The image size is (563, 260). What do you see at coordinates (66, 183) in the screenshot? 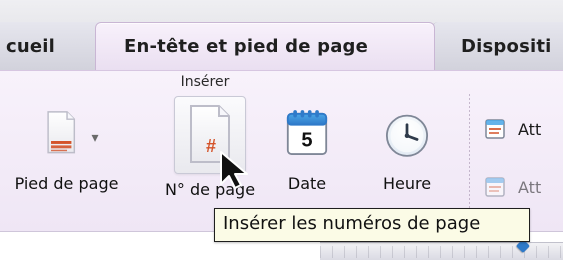
I see `footer-label: Pied de page` at bounding box center [66, 183].